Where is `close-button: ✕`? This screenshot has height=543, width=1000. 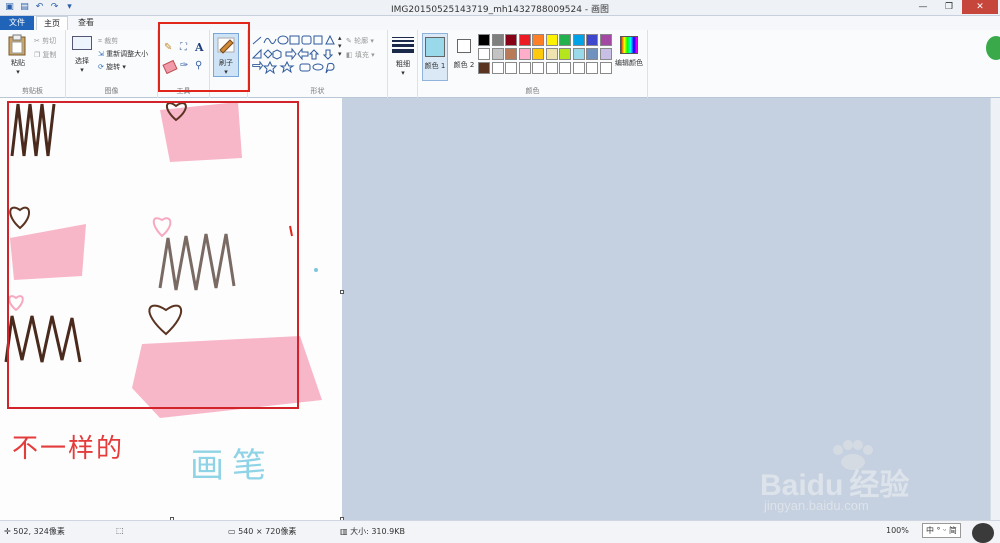
close-button: ✕ is located at coordinates (980, 7).